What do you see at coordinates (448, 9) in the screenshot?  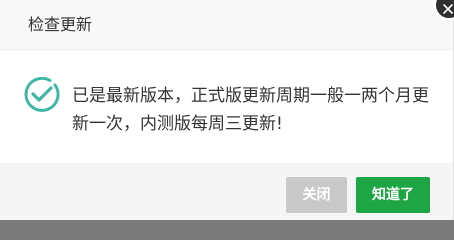 I see `close-icon` at bounding box center [448, 9].